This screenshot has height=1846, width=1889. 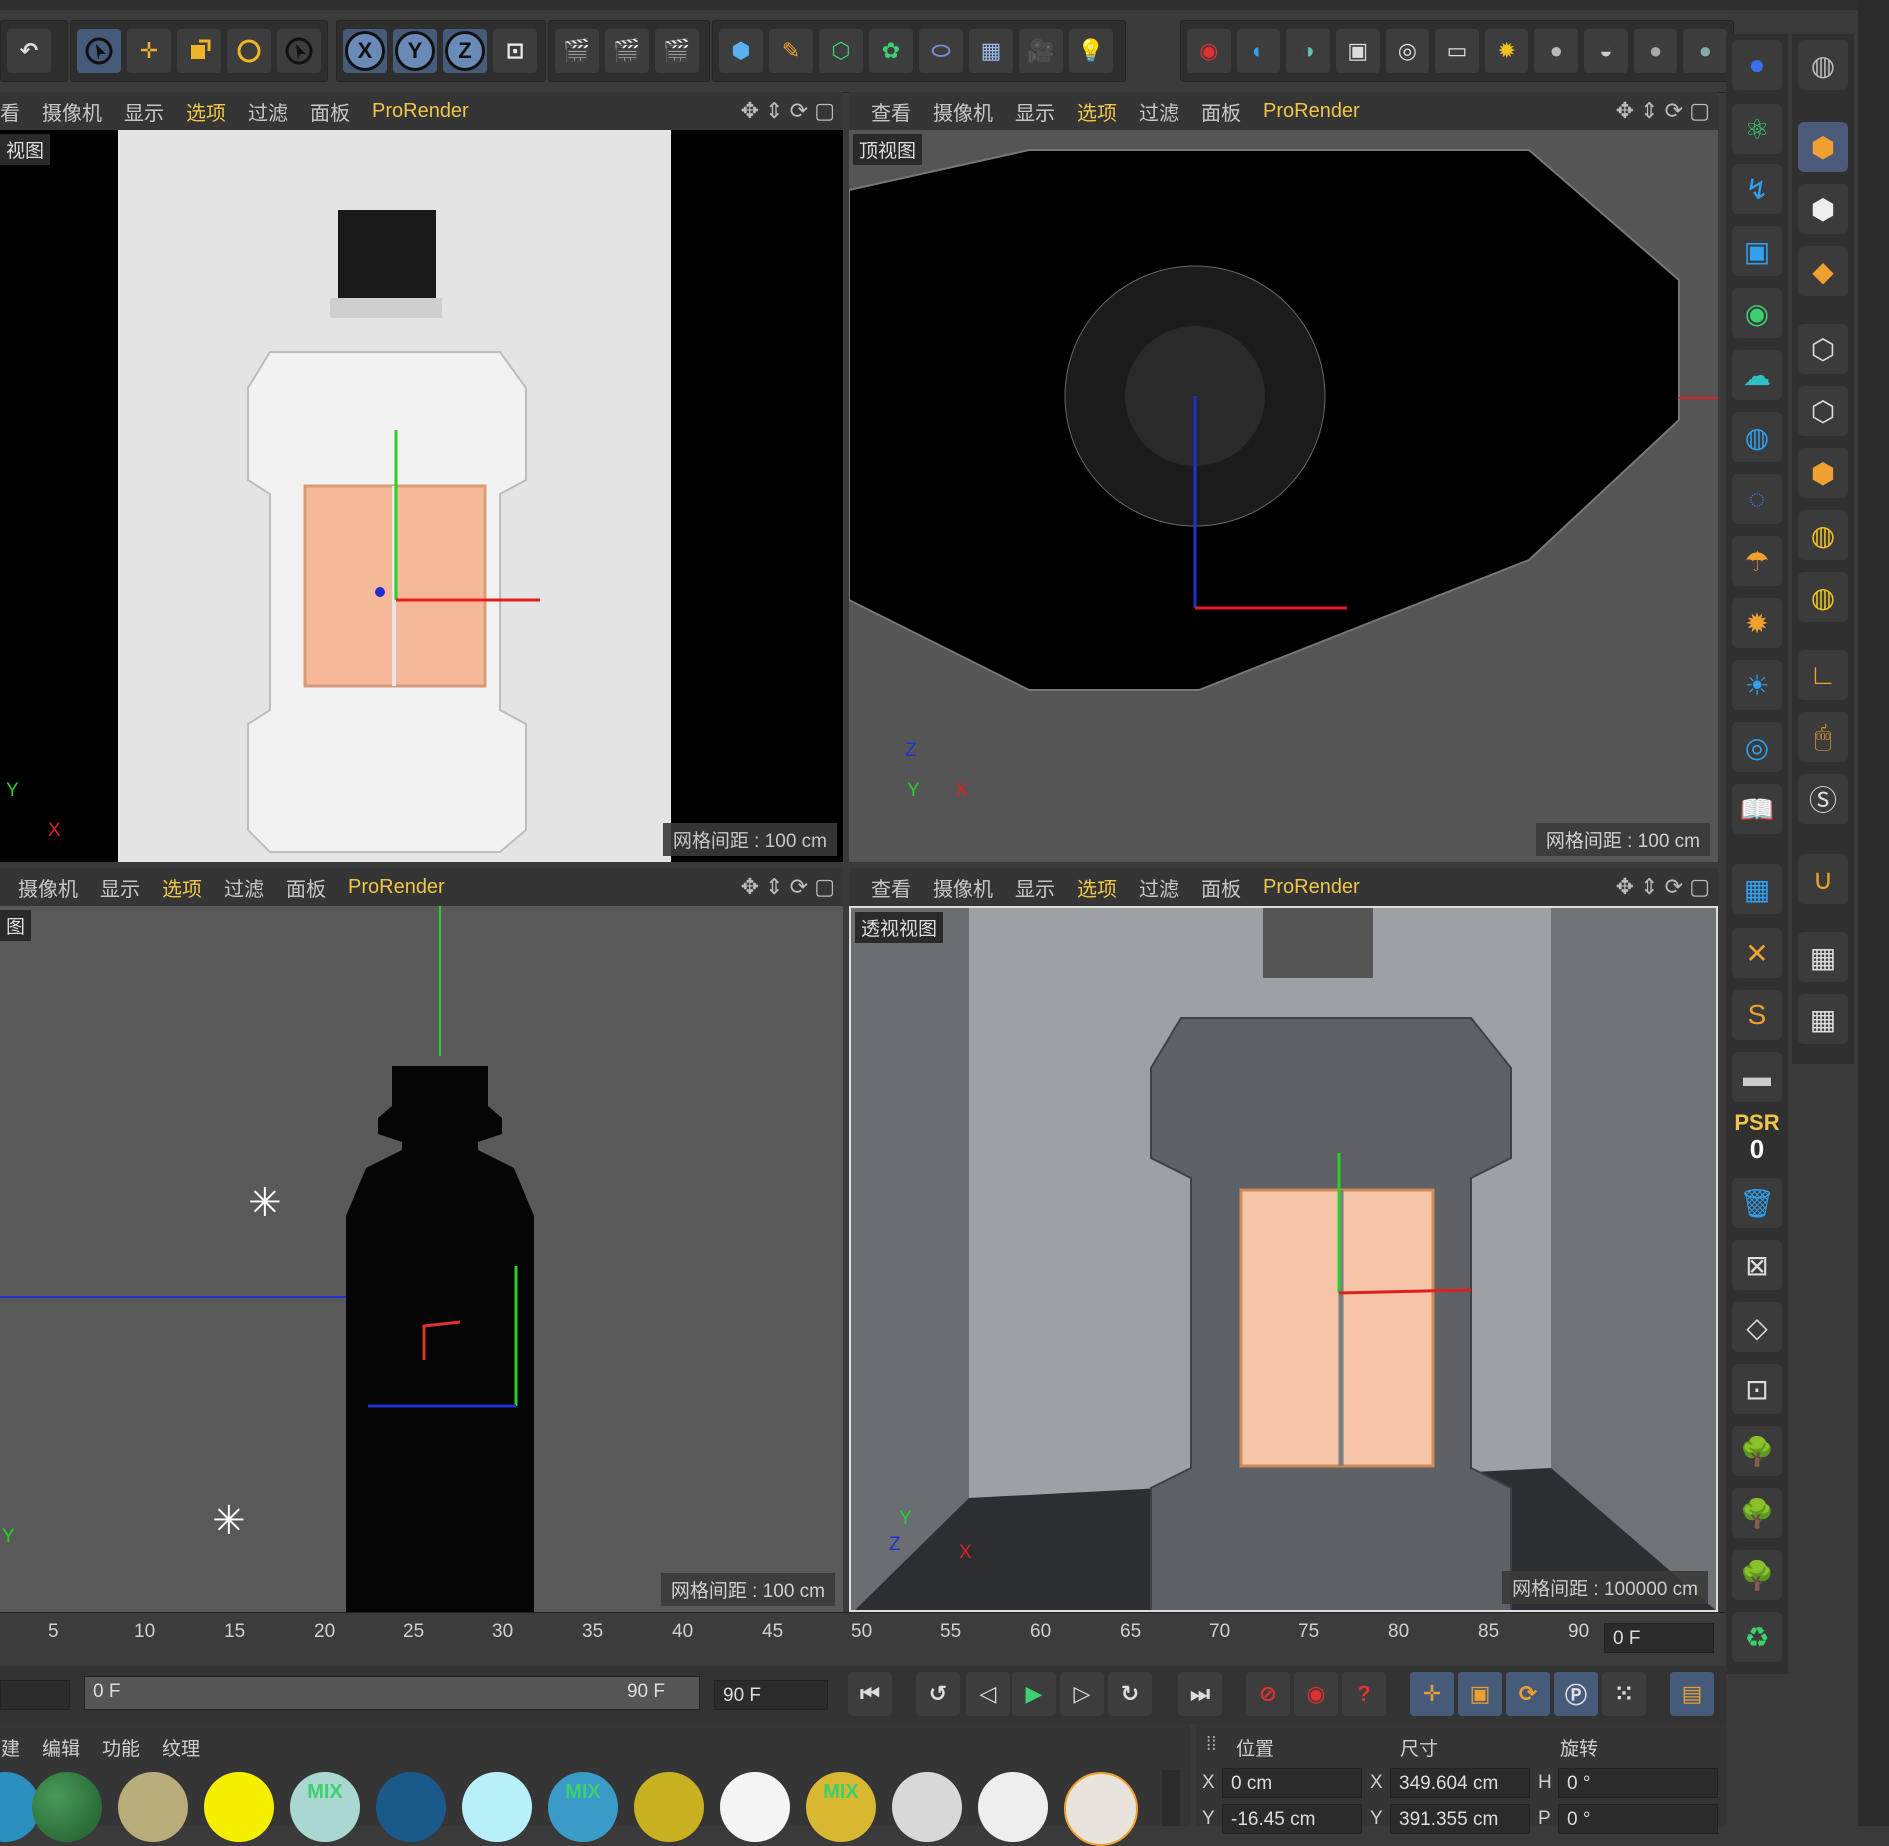 What do you see at coordinates (249, 51) in the screenshot?
I see `rotate-tool-icon` at bounding box center [249, 51].